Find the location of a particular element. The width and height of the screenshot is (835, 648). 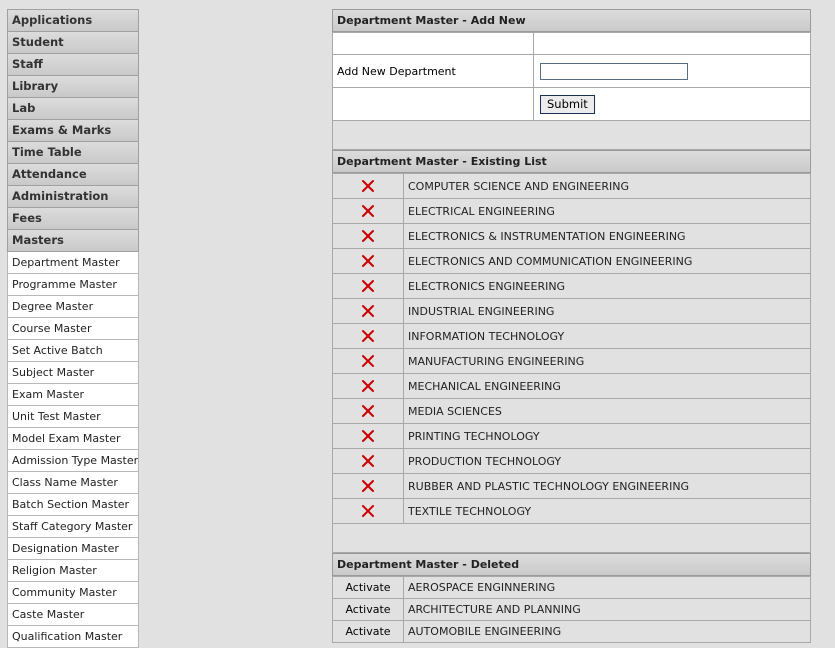

table-row: ELECTRONICS ENGINEERING is located at coordinates (571, 286).